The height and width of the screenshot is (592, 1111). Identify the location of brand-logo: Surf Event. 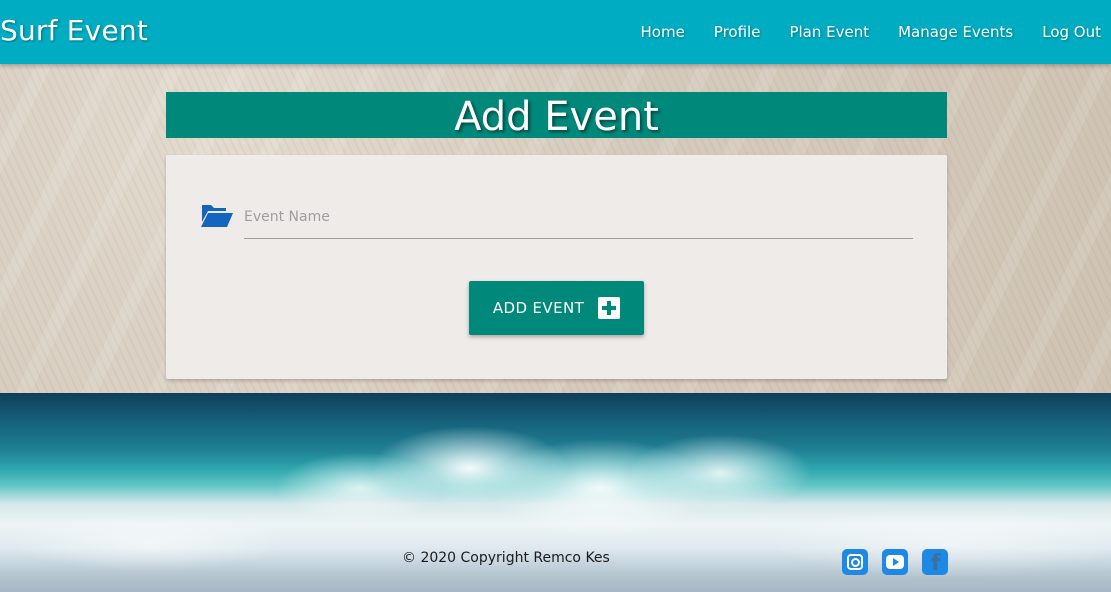
(74, 30).